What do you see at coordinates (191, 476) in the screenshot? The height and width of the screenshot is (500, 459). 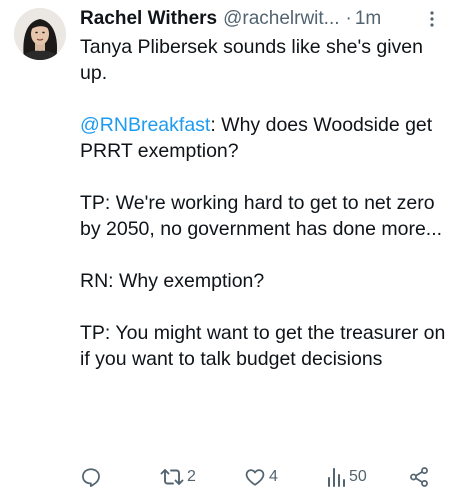 I see `retweet-count: 2` at bounding box center [191, 476].